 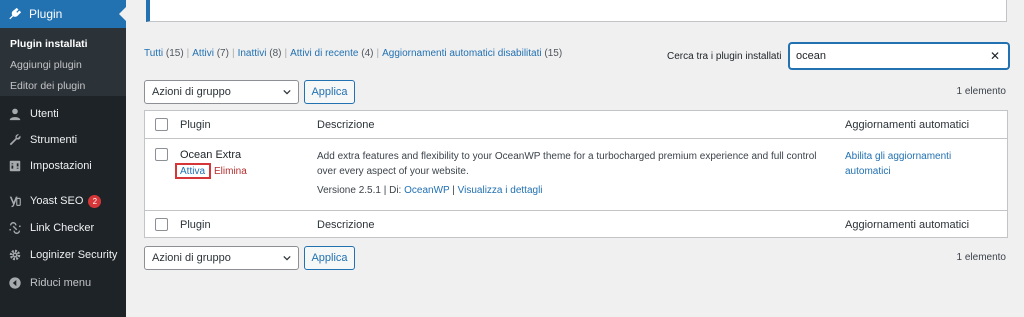 I want to click on bulk-actions-select: Azioni di gruppo, so click(x=221, y=92).